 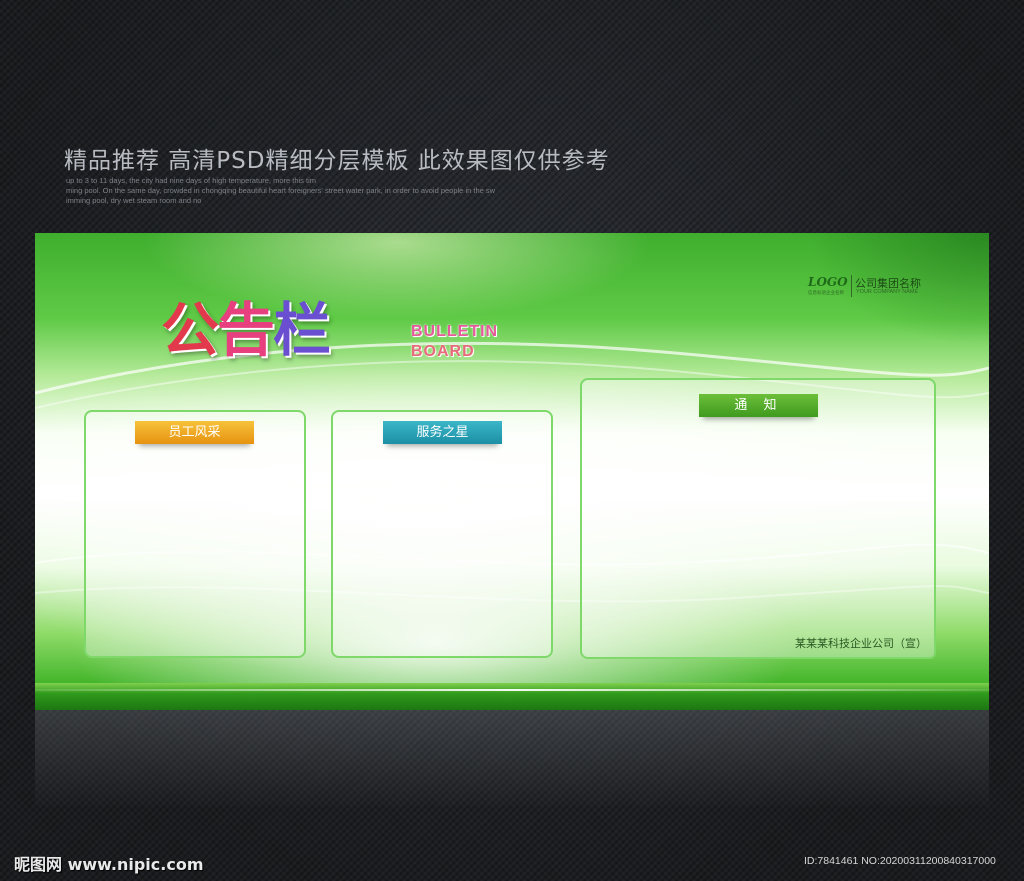 What do you see at coordinates (512, 758) in the screenshot?
I see `board-reflection` at bounding box center [512, 758].